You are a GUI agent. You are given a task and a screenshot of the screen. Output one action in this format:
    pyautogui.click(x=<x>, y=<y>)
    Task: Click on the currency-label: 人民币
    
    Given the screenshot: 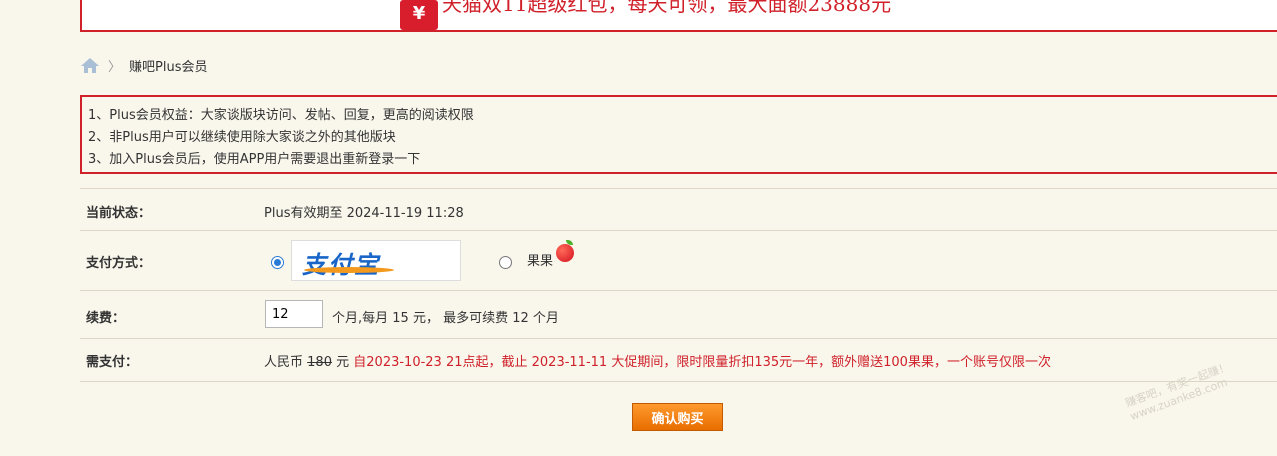 What is the action you would take?
    pyautogui.click(x=284, y=362)
    